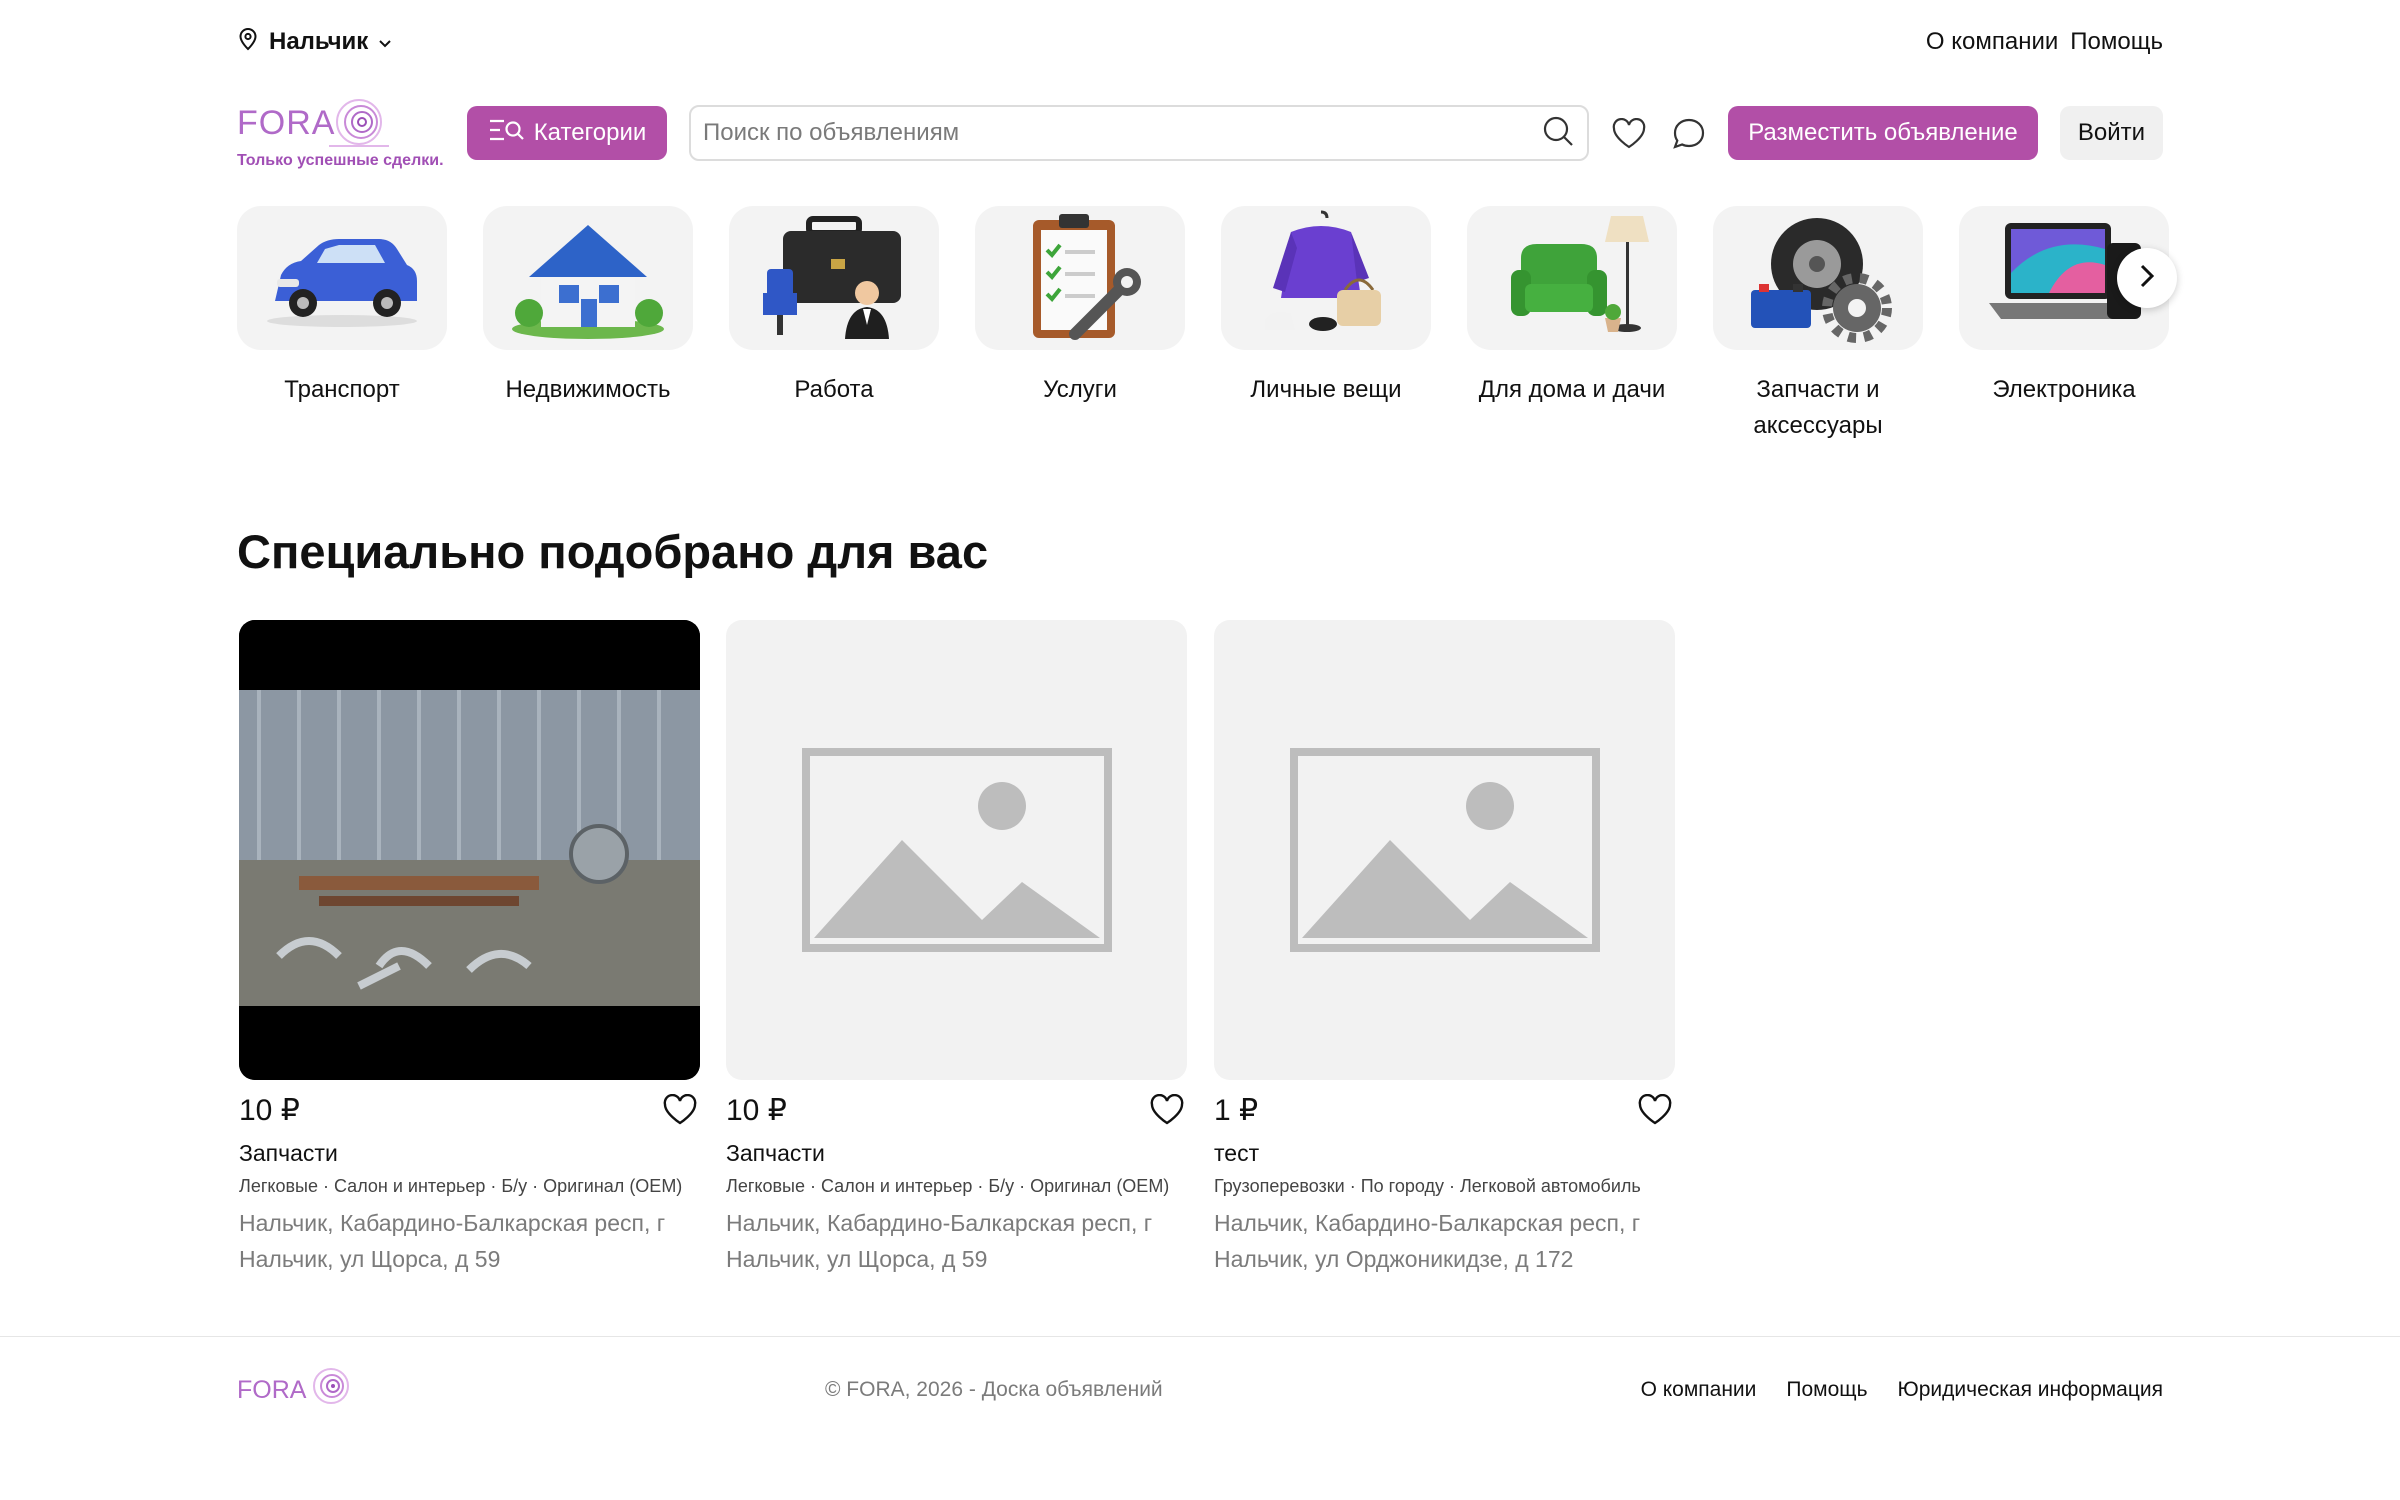 This screenshot has width=2400, height=1500. I want to click on categories-menu-icon, so click(506, 133).